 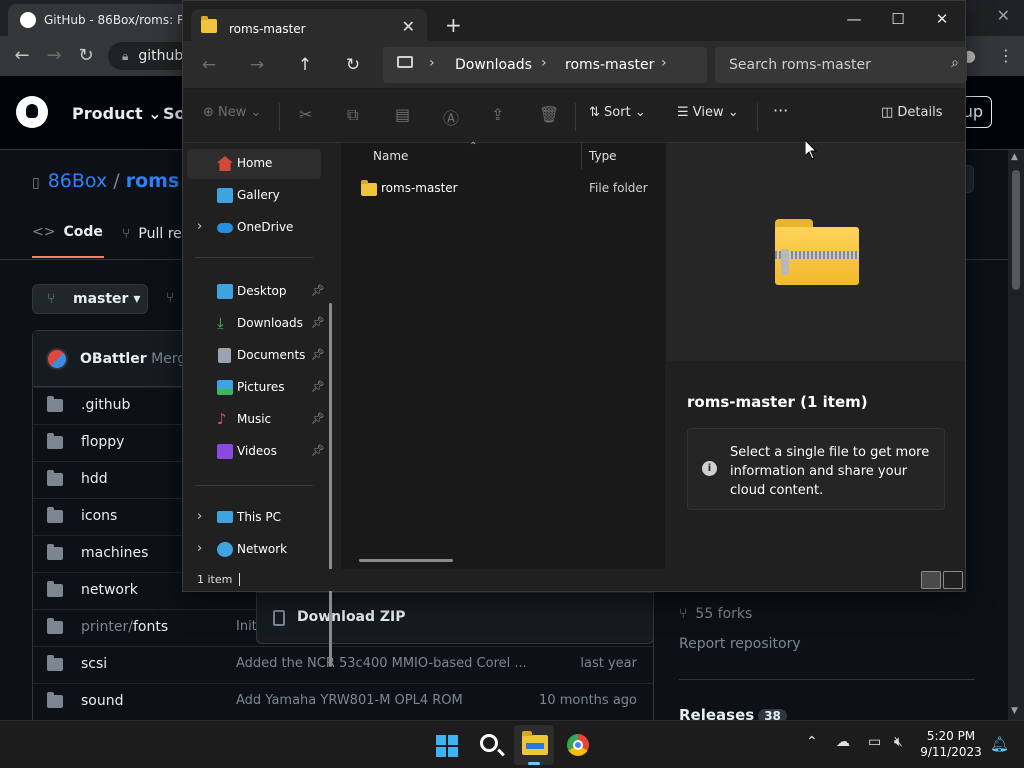 I want to click on search-input: Search roms-master ⌕, so click(x=841, y=65).